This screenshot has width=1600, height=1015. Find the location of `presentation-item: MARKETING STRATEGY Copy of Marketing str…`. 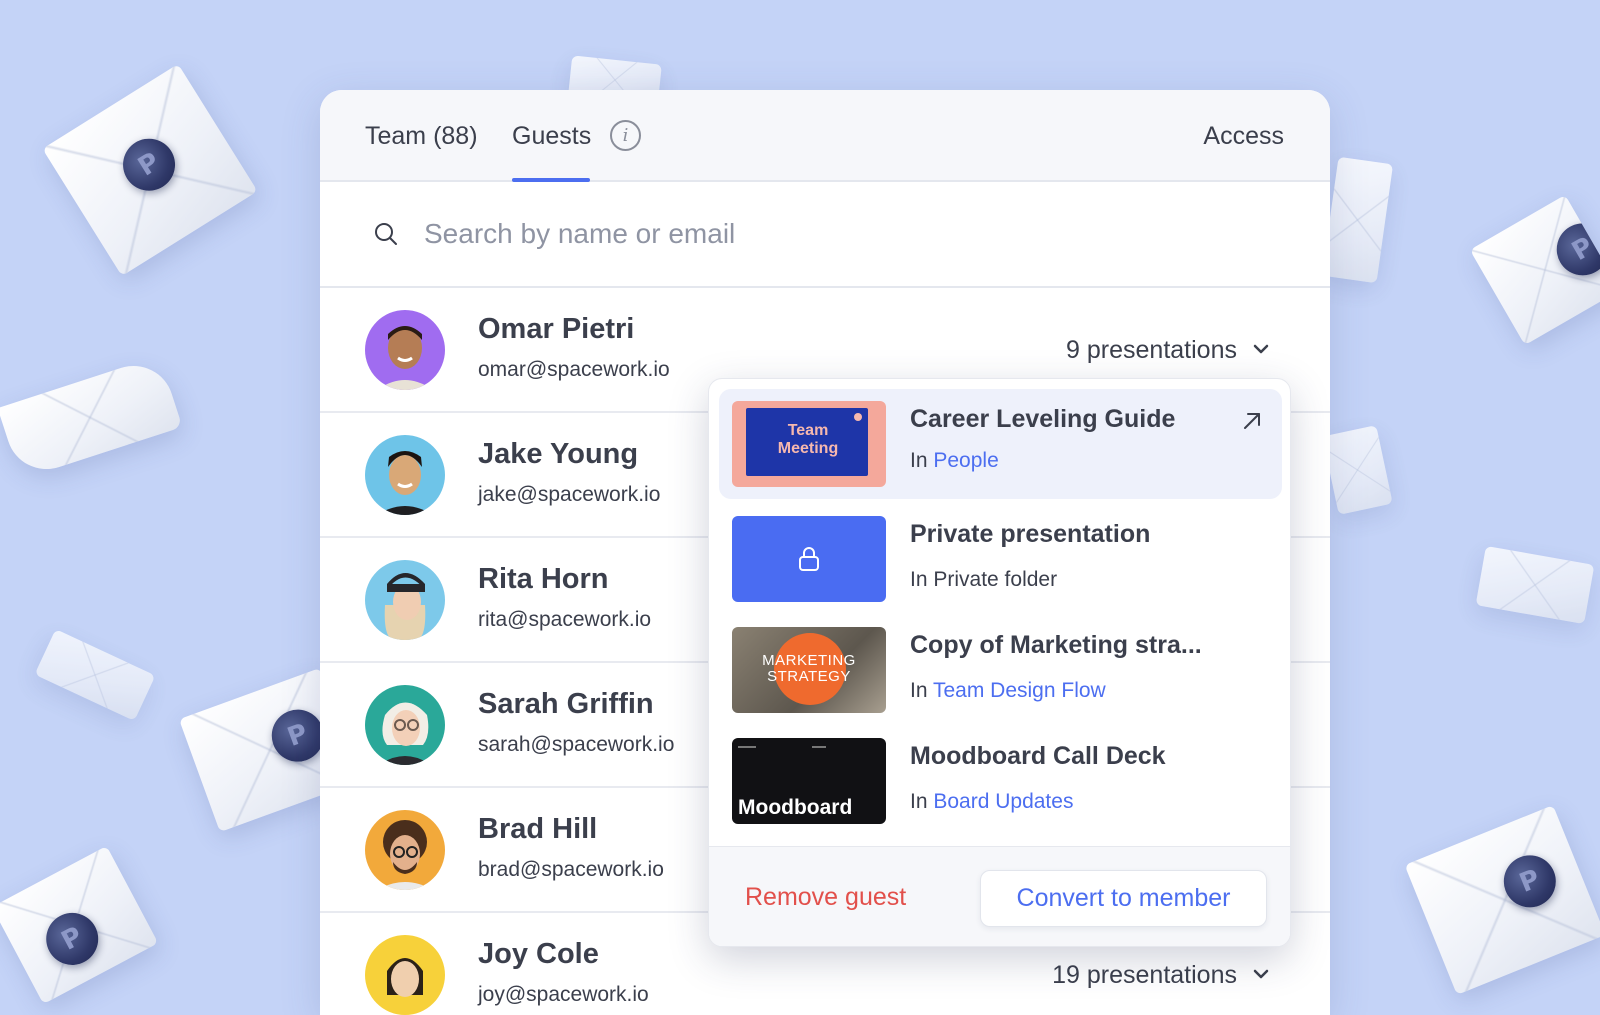

presentation-item: MARKETING STRATEGY Copy of Marketing str… is located at coordinates (1000, 670).